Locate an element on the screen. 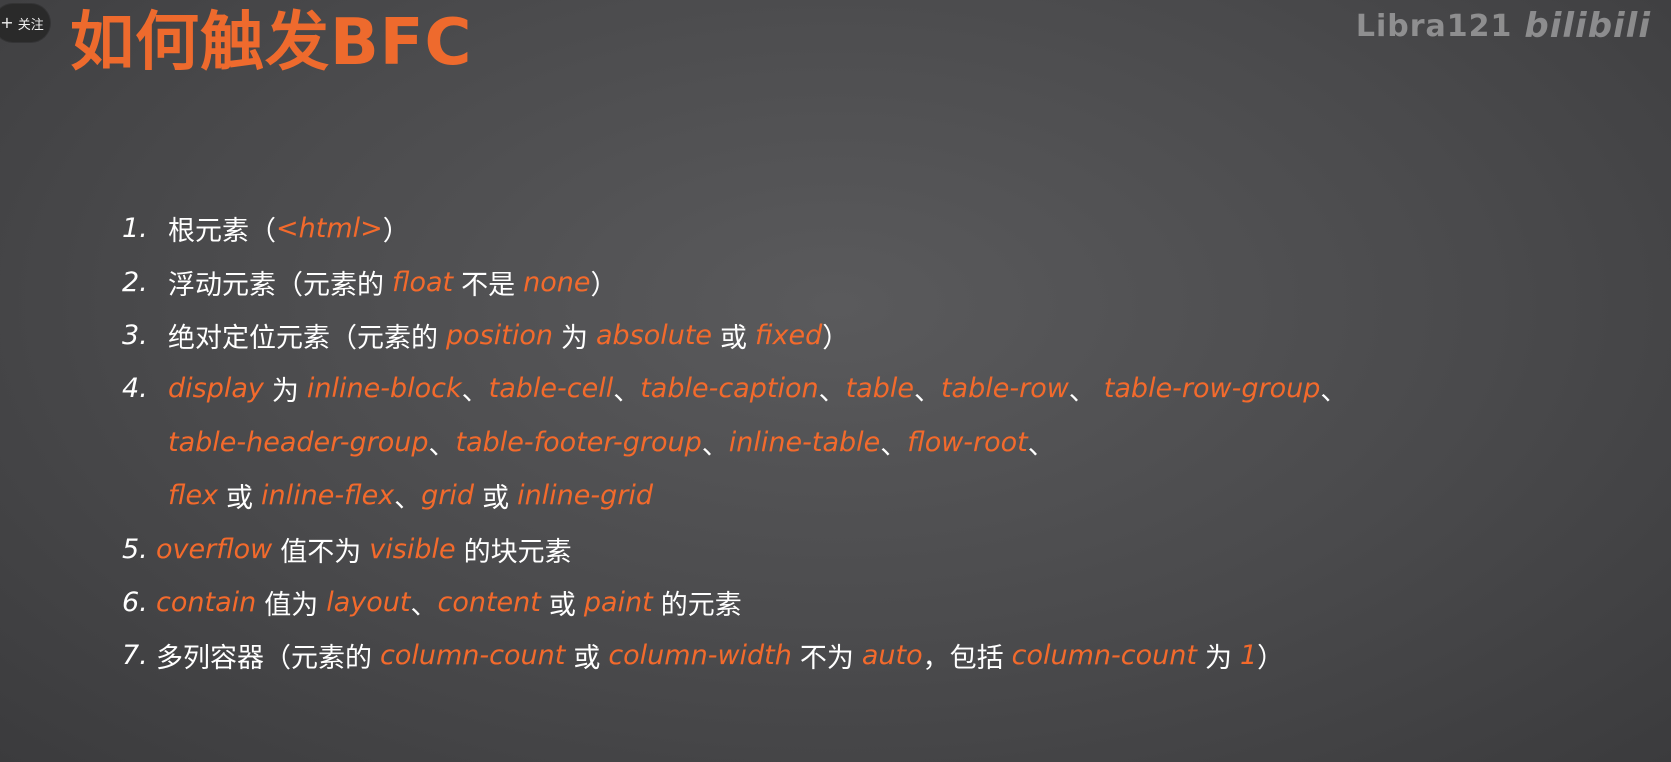 This screenshot has height=762, width=1671. item-text: 值不为 is located at coordinates (321, 552).